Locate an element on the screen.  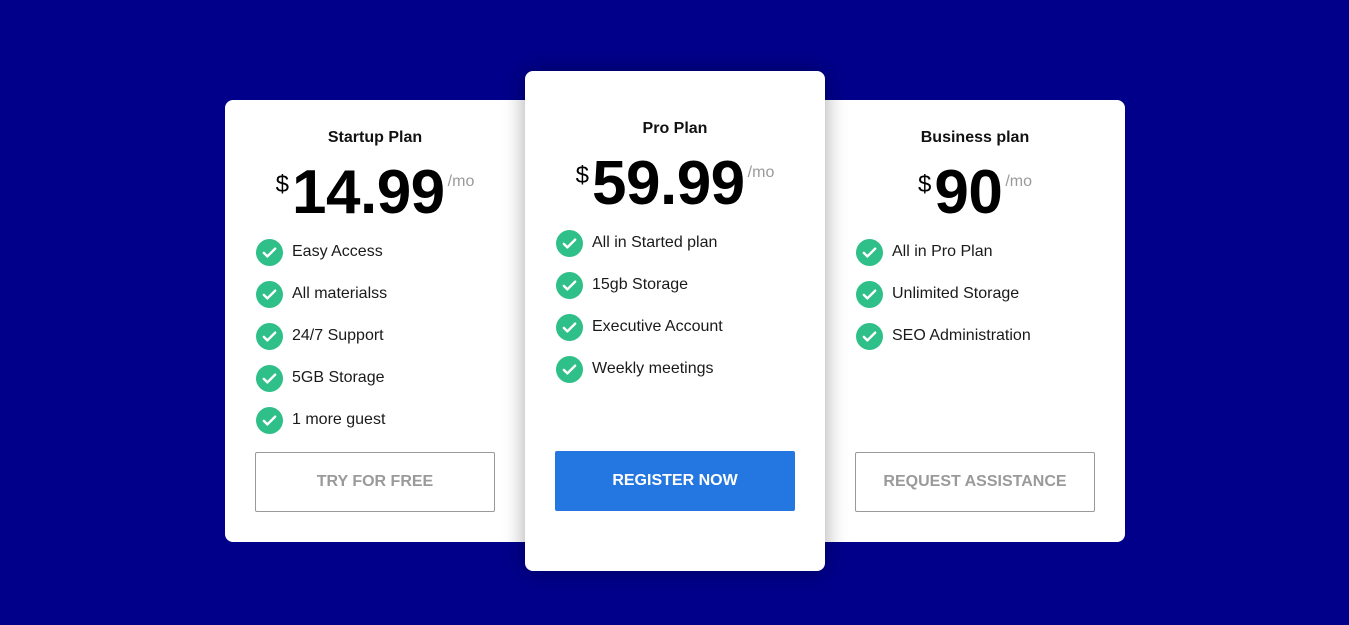
feature-label: 5GB Storage is located at coordinates (338, 377).